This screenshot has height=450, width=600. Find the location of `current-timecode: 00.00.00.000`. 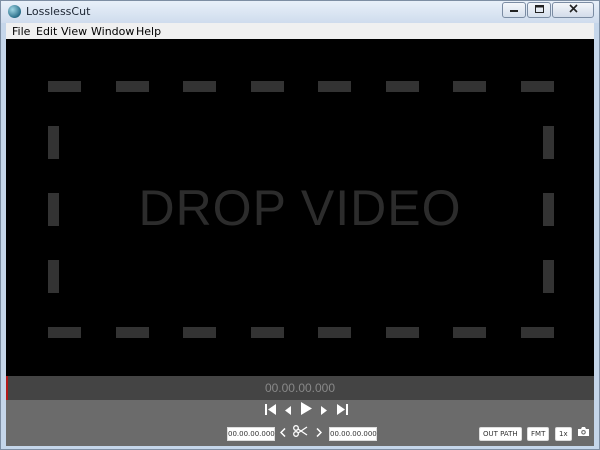

current-timecode: 00.00.00.000 is located at coordinates (300, 388).